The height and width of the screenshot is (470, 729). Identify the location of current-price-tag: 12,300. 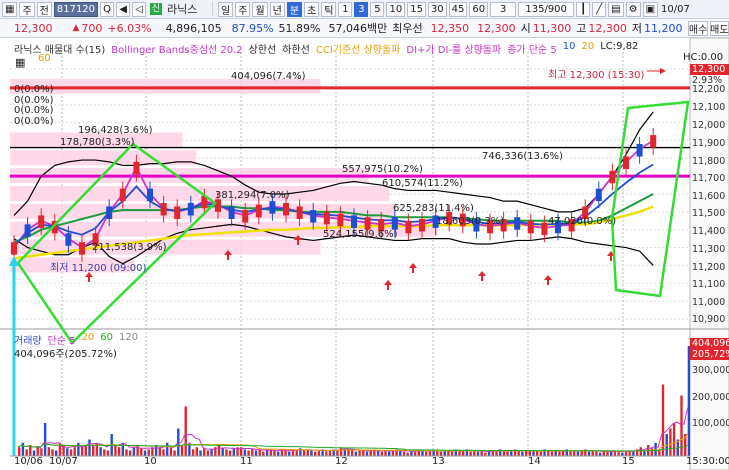
(709, 69).